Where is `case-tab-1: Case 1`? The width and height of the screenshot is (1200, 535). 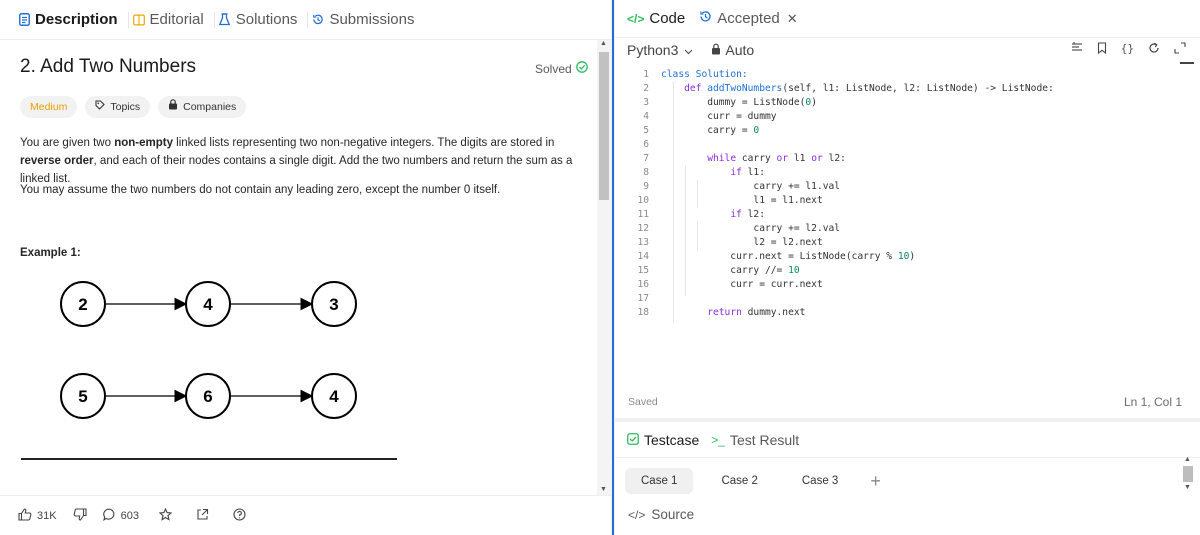
case-tab-1: Case 1 is located at coordinates (659, 481).